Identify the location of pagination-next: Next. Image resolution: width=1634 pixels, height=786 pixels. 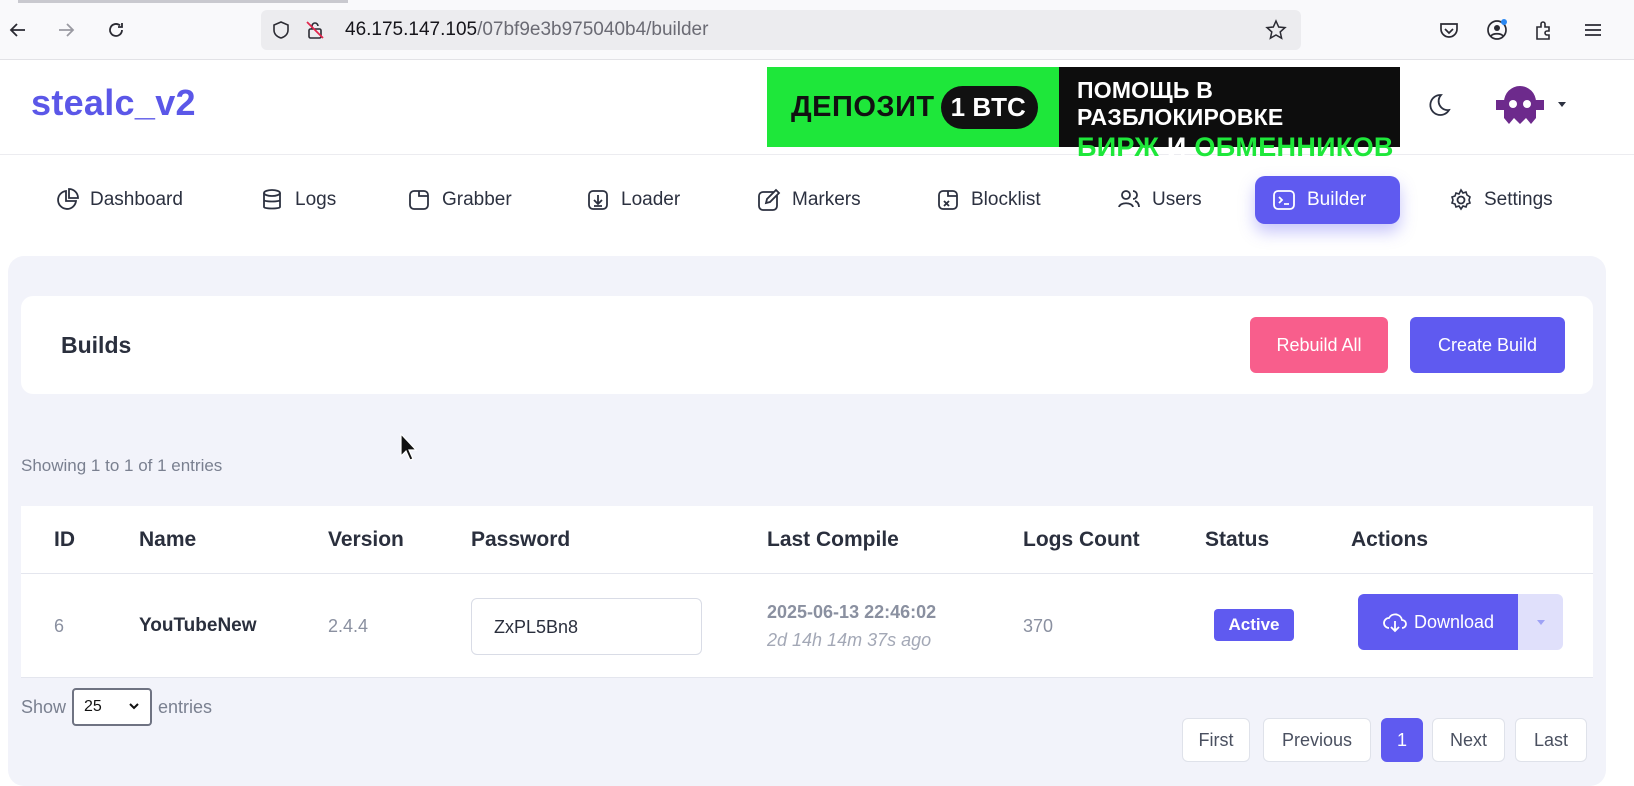
(1468, 740).